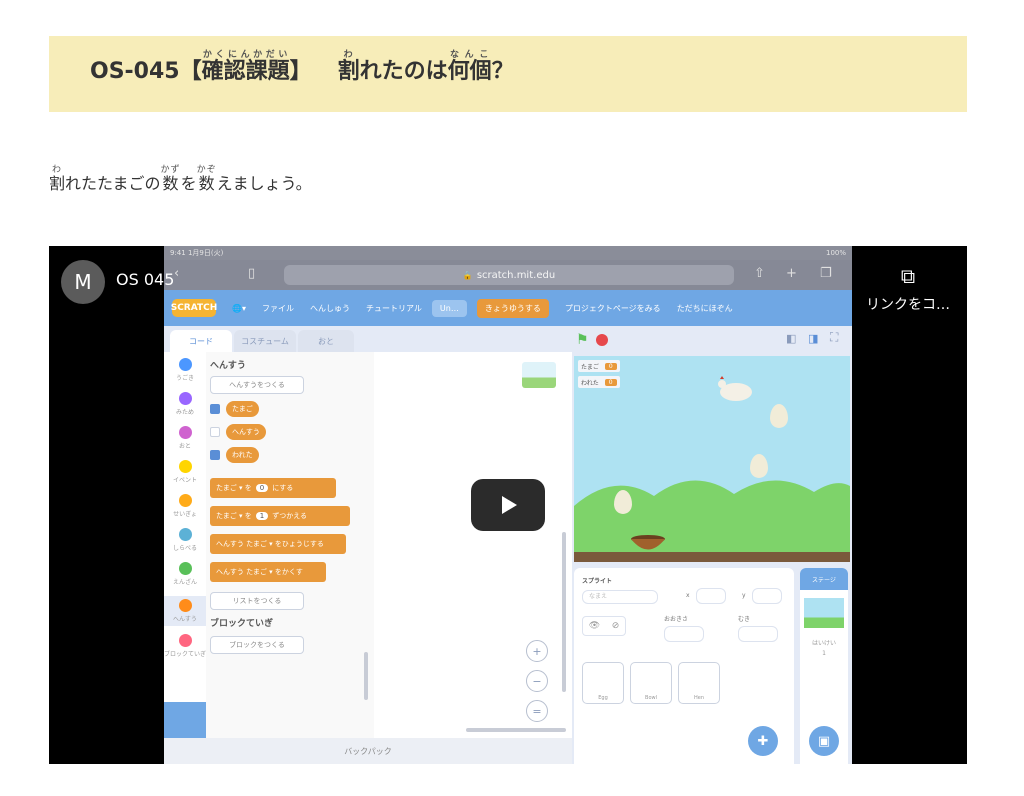 The height and width of the screenshot is (796, 1024). I want to click on zoom-out-button: −, so click(537, 681).